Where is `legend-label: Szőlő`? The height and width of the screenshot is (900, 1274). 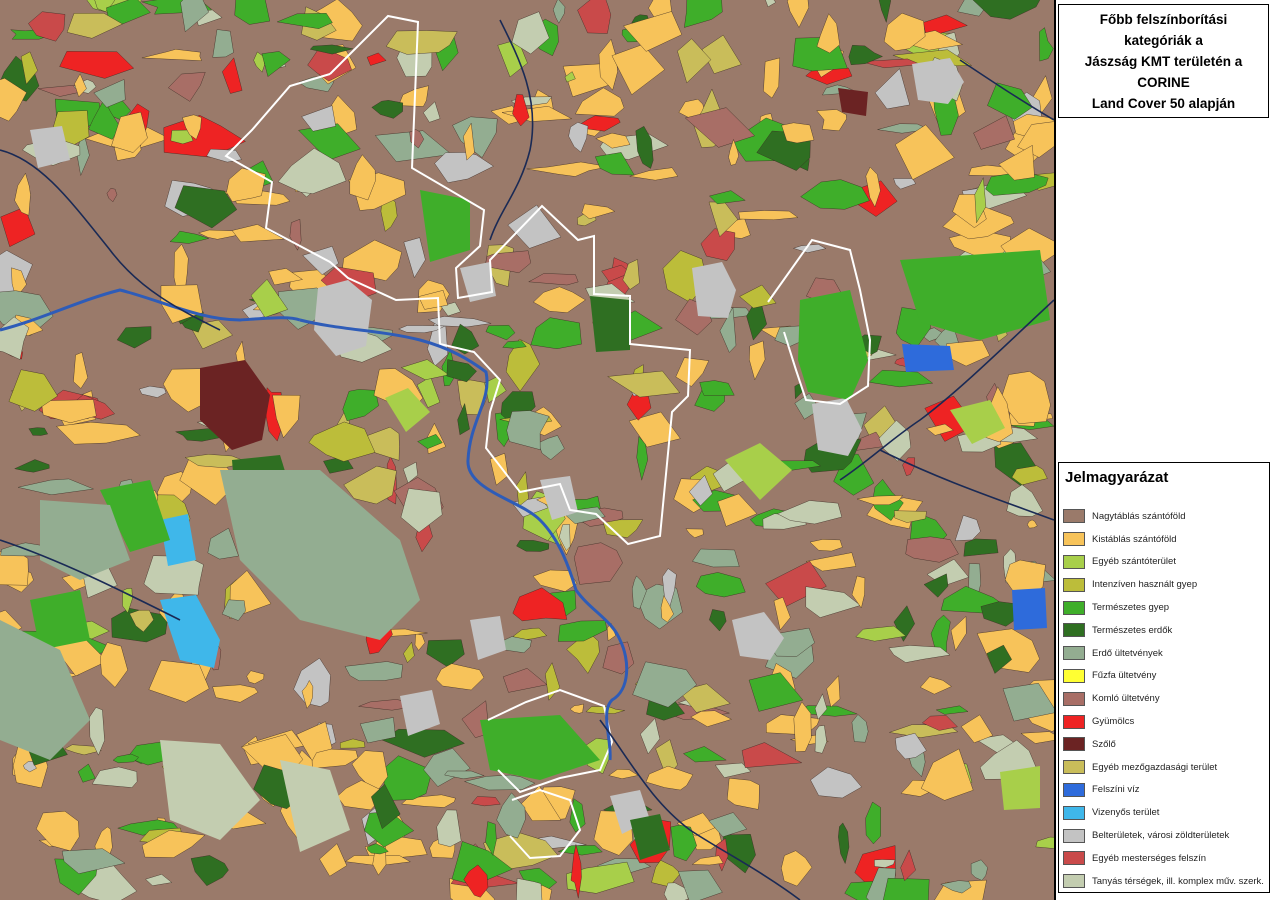
legend-label: Szőlő is located at coordinates (1104, 744).